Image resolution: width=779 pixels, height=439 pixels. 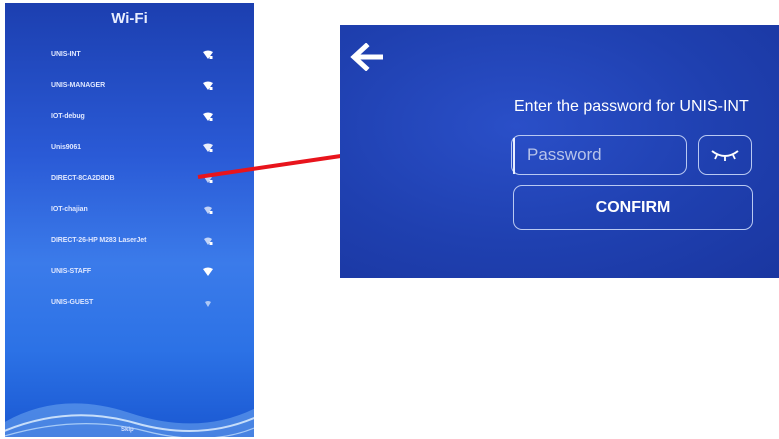 I want to click on skip-label: Skip, so click(x=127, y=430).